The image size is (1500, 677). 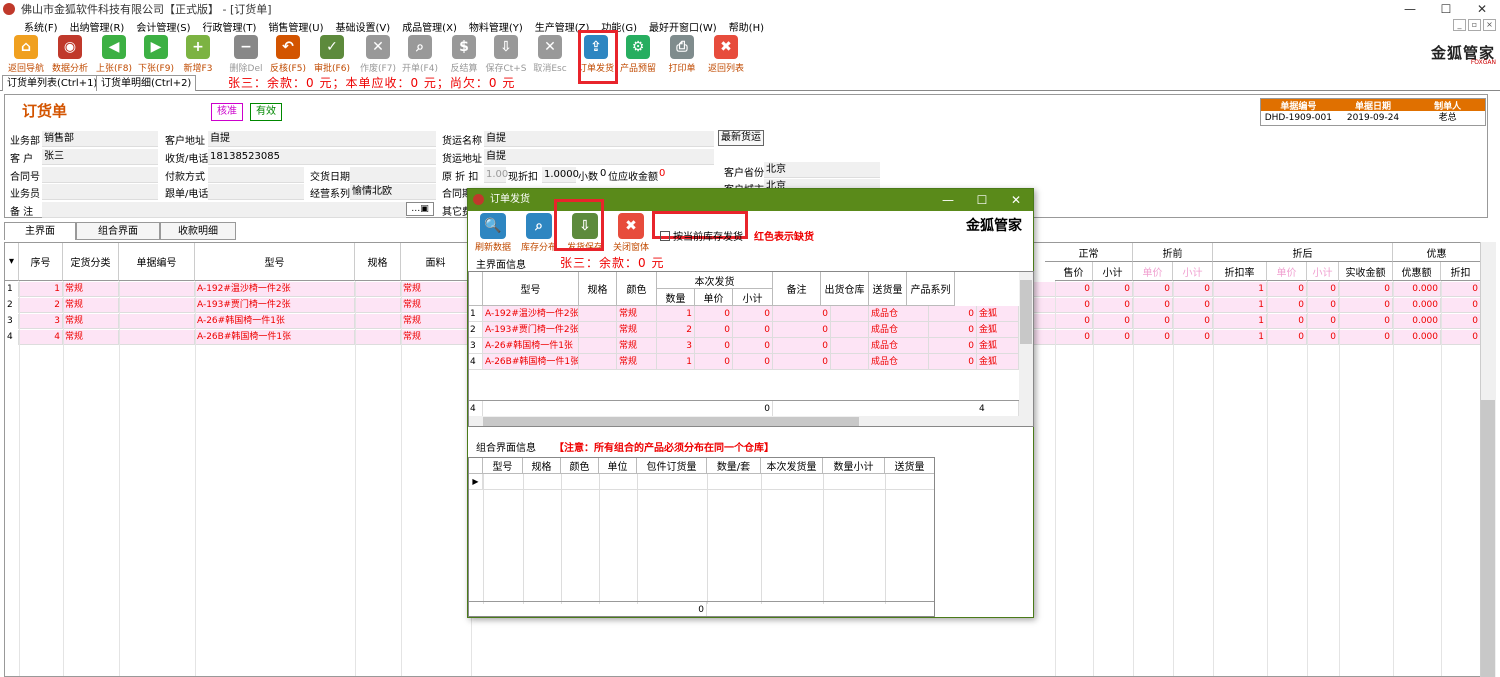 What do you see at coordinates (429, 26) in the screenshot?
I see `menu-products: 成品管理(X)` at bounding box center [429, 26].